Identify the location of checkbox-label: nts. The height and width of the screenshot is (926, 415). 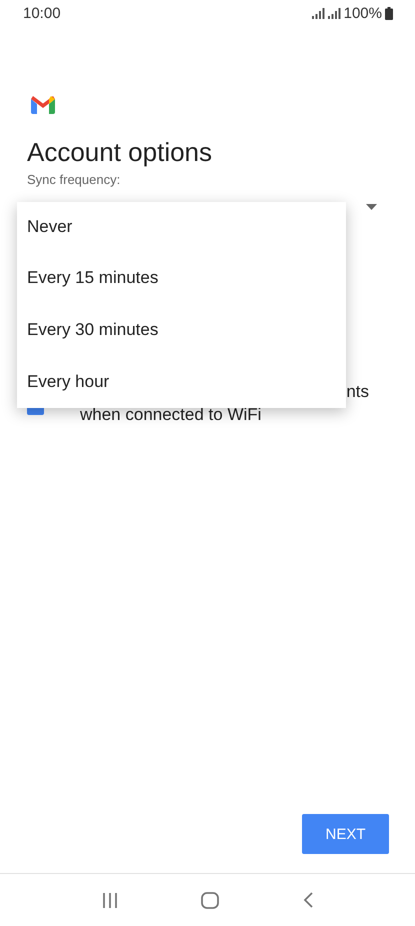
(357, 391).